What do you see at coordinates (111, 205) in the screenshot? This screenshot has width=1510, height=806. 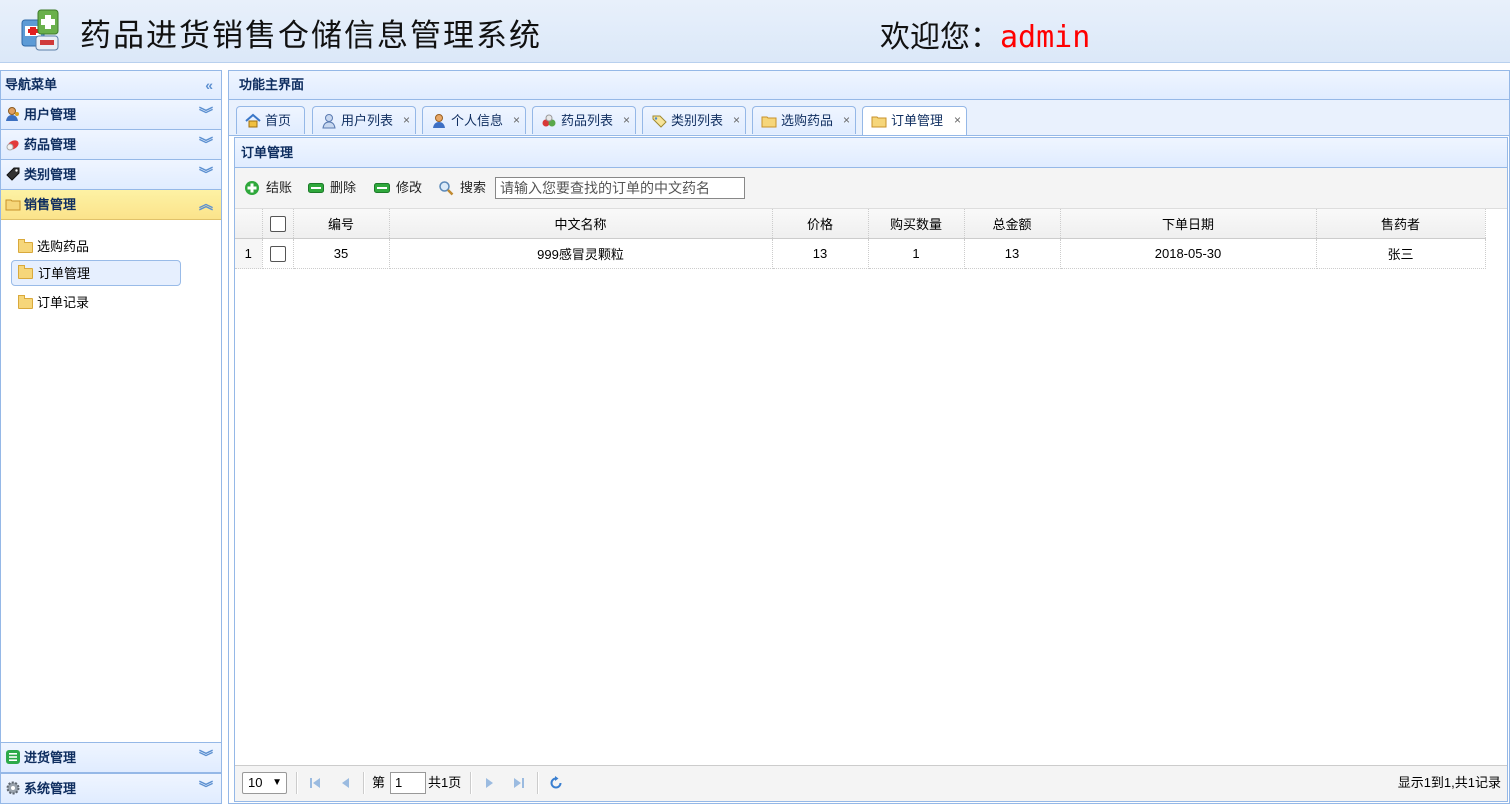 I see `nav-section-sales: 销售管理 ︽` at bounding box center [111, 205].